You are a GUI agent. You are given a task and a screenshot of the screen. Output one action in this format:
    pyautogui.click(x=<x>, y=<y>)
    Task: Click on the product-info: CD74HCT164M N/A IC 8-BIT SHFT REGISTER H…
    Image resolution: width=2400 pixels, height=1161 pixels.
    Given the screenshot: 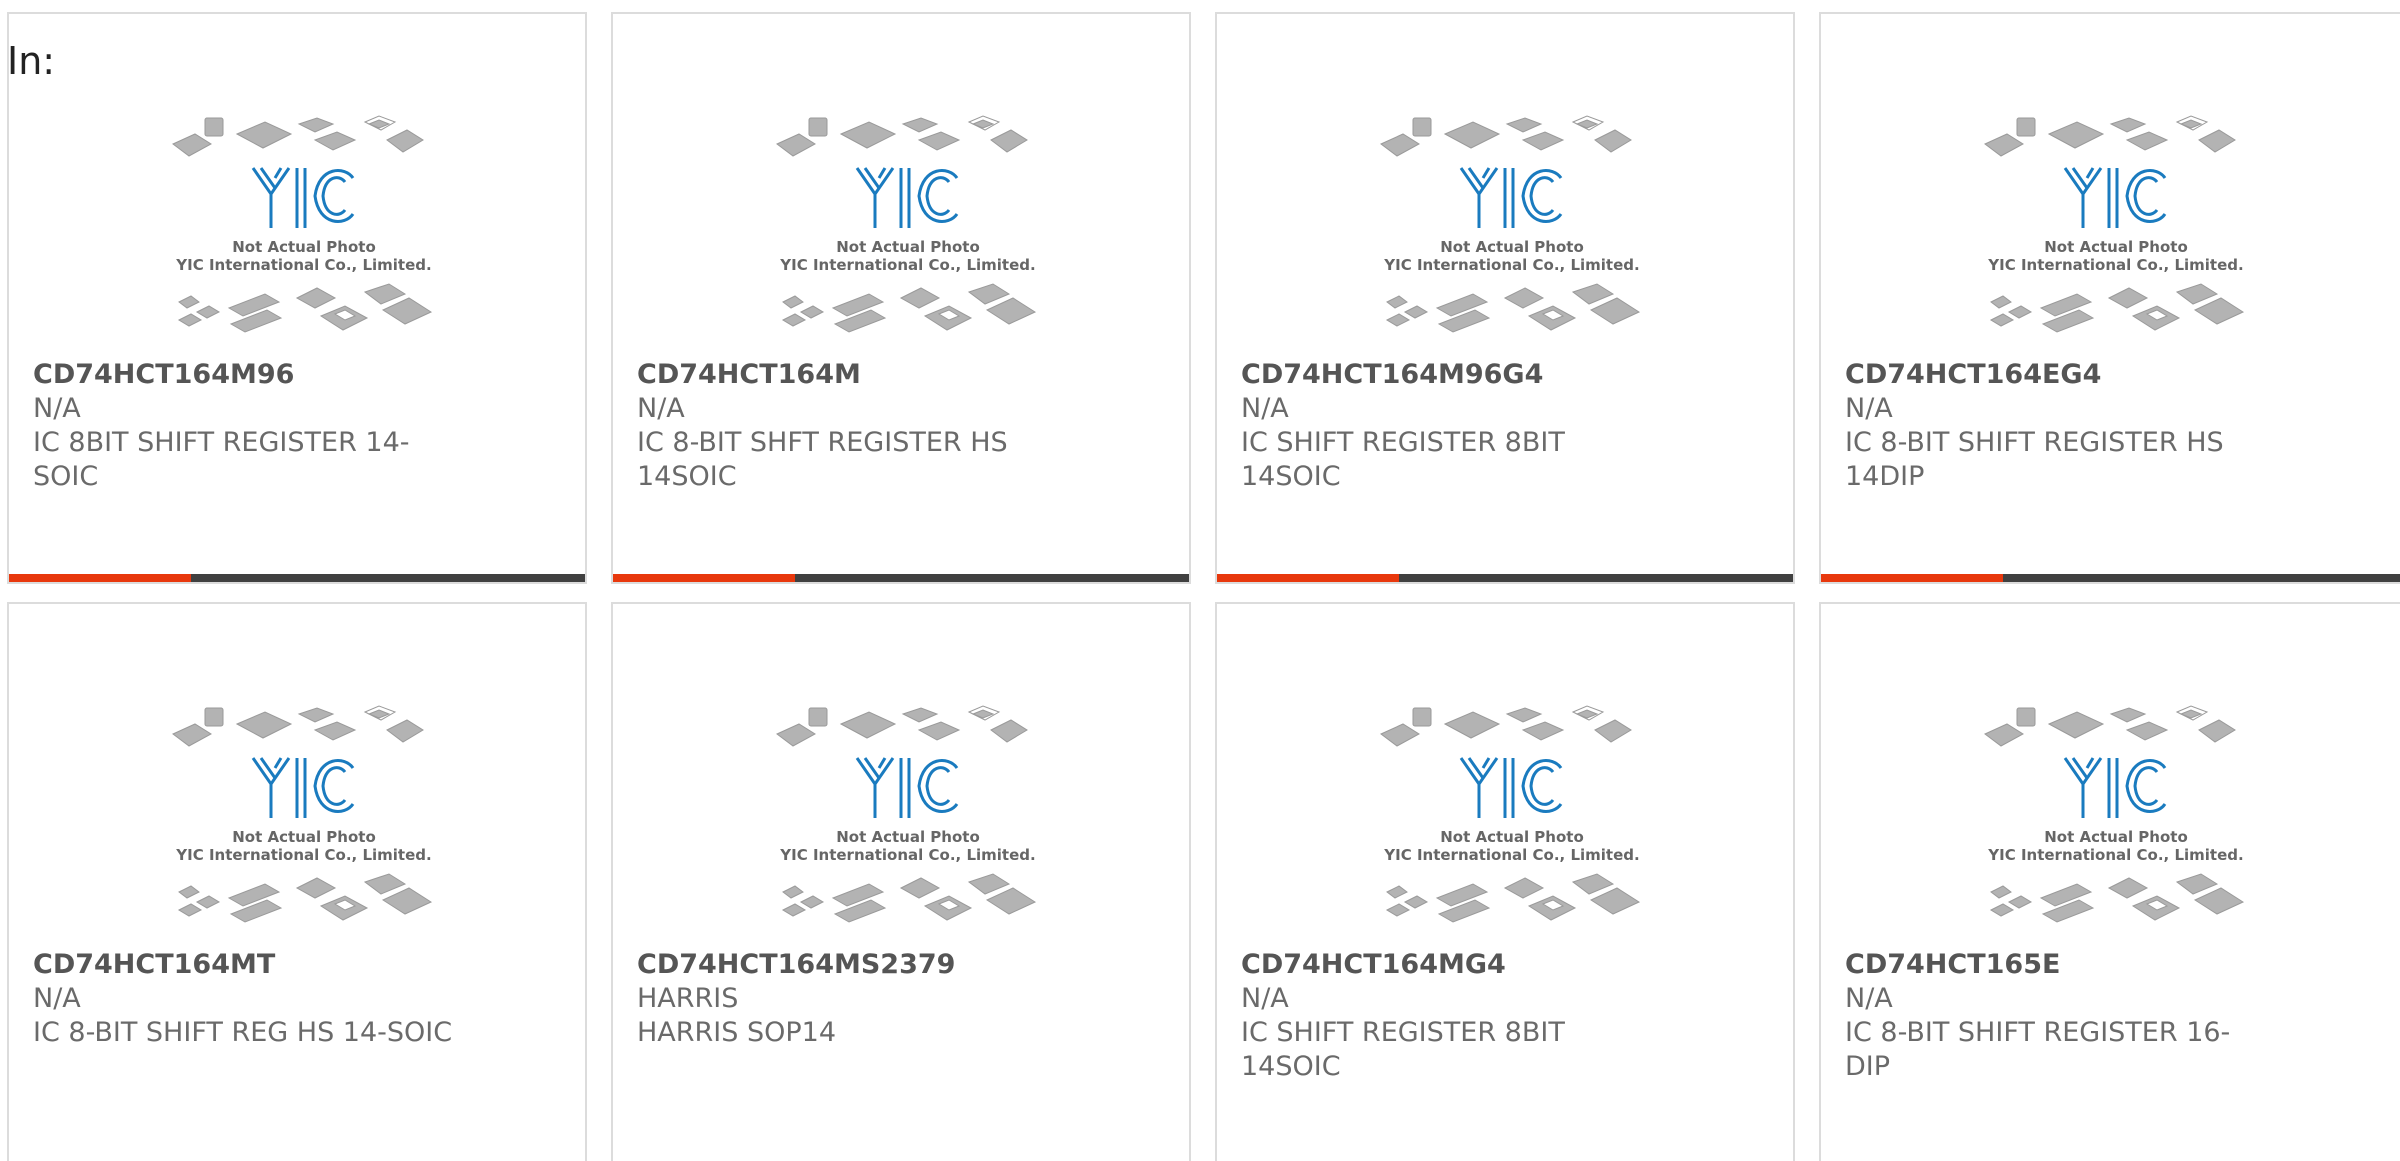 What is the action you would take?
    pyautogui.click(x=847, y=426)
    